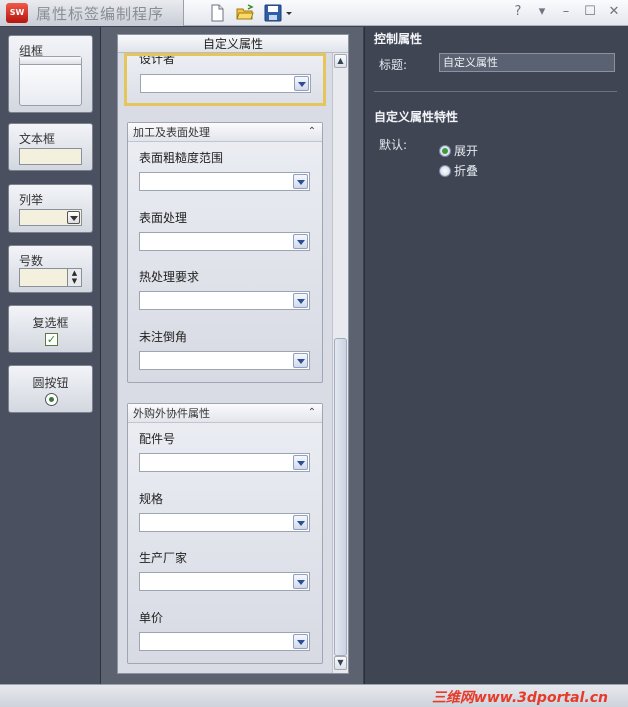  Describe the element at coordinates (31, 261) in the screenshot. I see `tool-label: 号数` at that location.